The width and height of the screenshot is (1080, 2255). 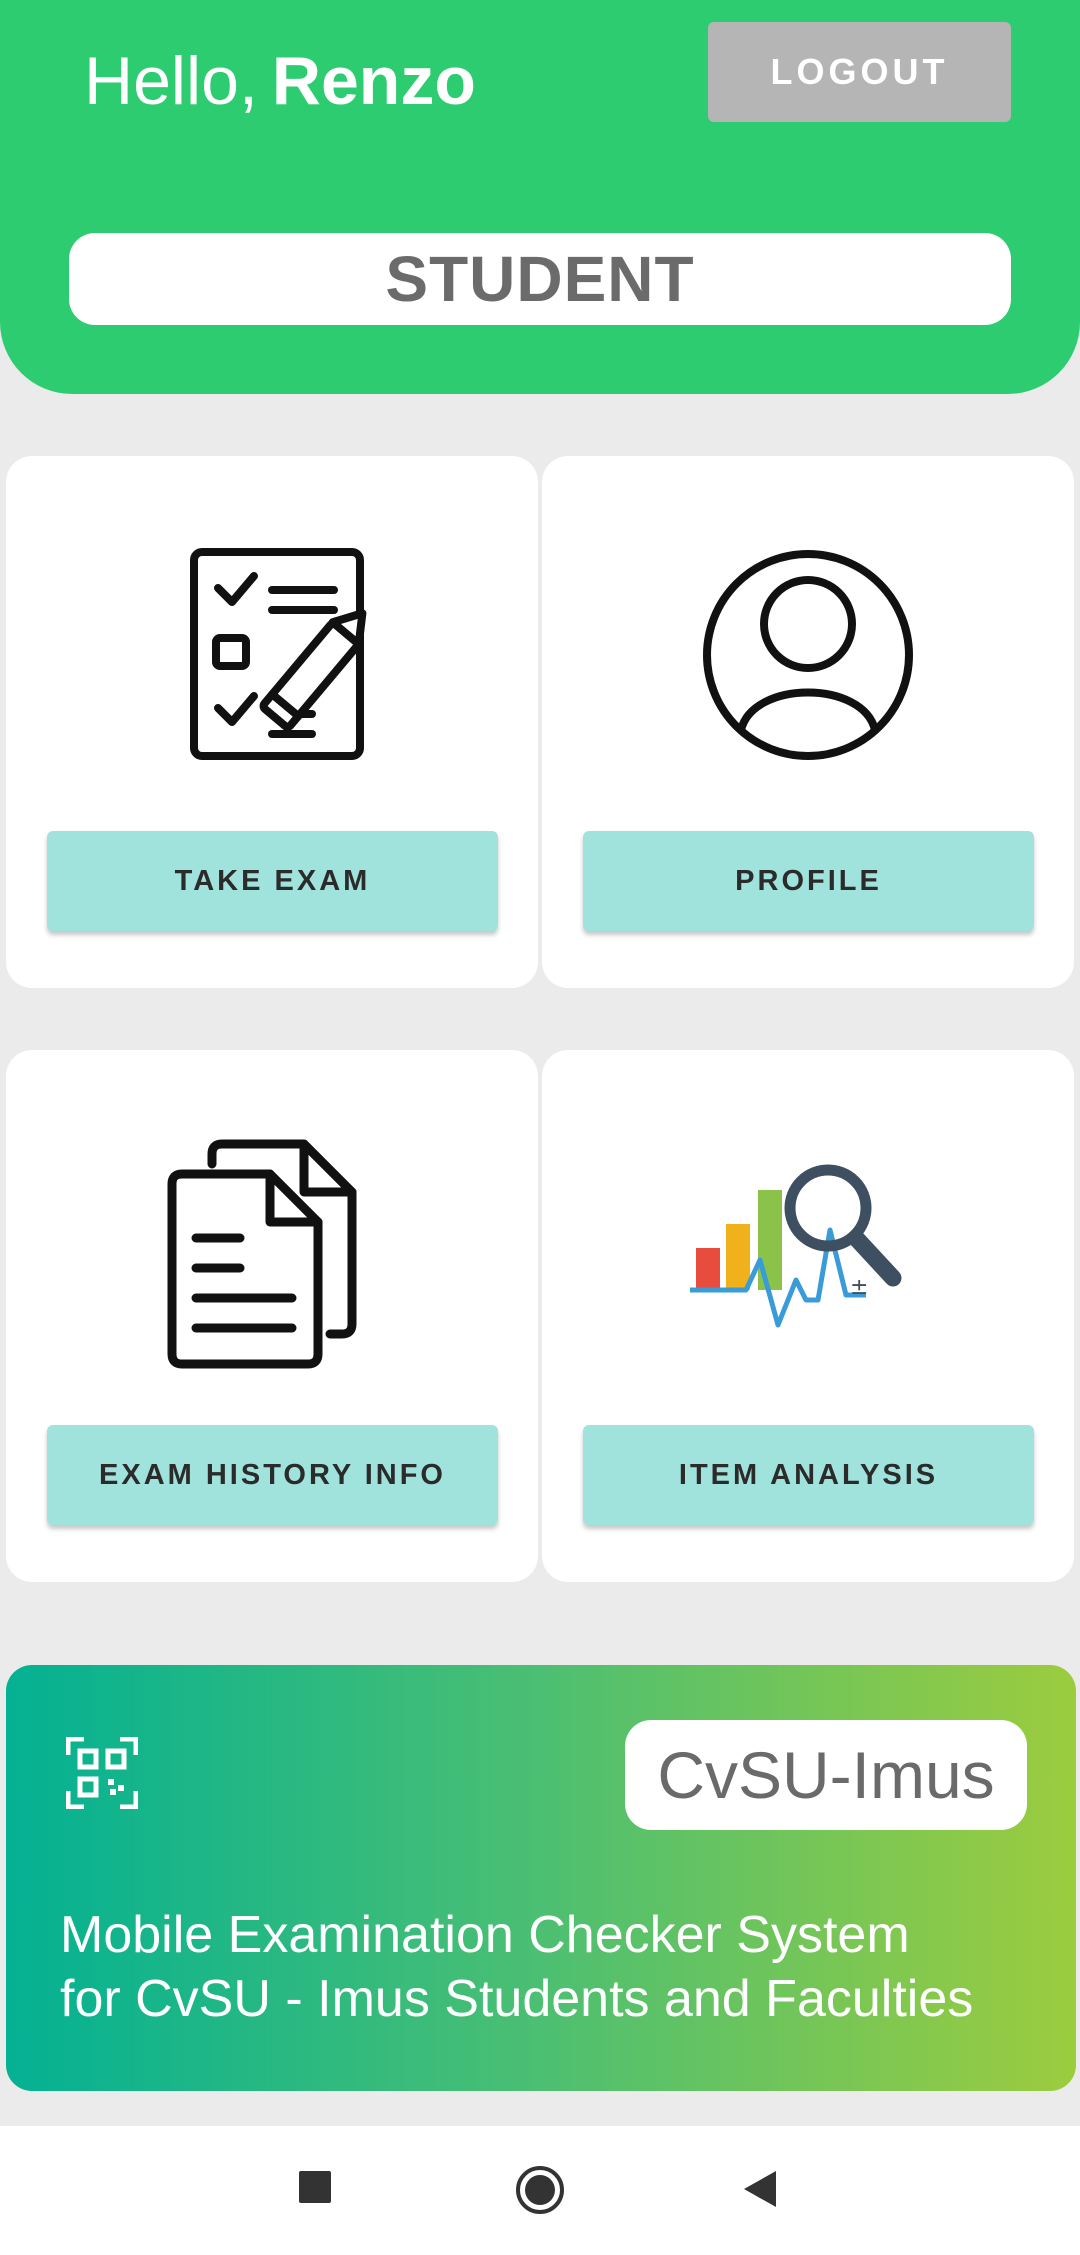 What do you see at coordinates (278, 654) in the screenshot?
I see `exam-checklist-icon` at bounding box center [278, 654].